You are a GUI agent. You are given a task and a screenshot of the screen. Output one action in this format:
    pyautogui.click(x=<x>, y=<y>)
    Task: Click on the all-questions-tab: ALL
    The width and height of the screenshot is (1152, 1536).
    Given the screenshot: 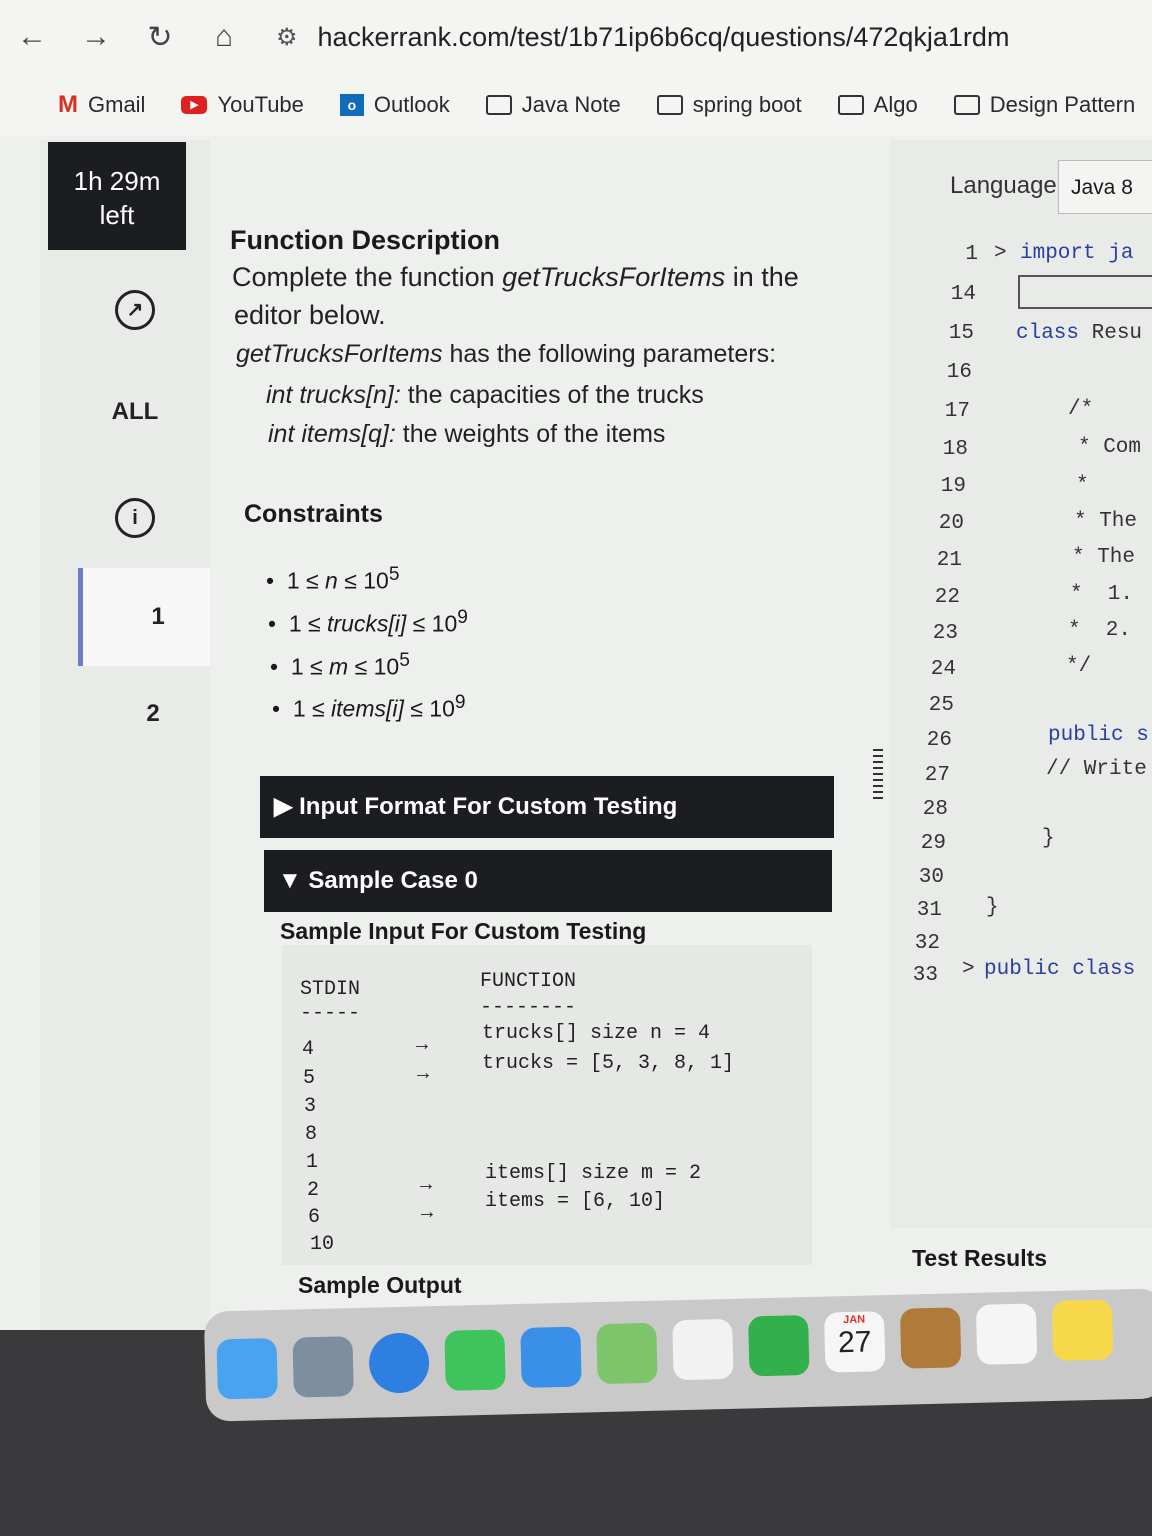 What is the action you would take?
    pyautogui.click(x=135, y=412)
    